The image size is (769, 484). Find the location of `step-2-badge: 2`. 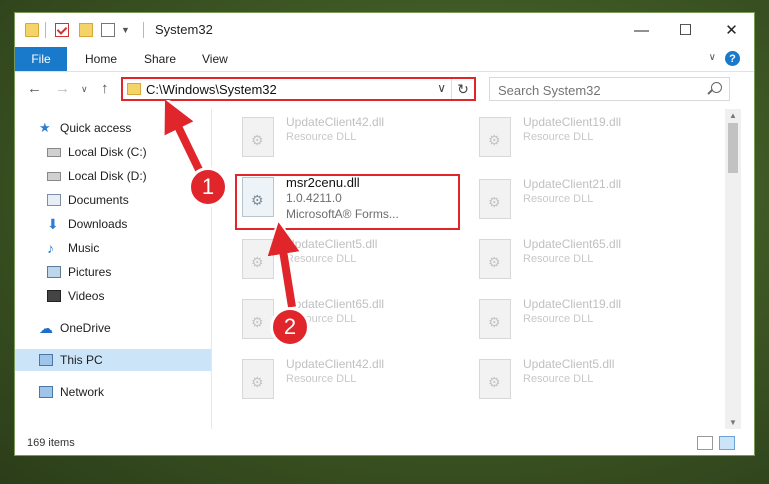

step-2-badge: 2 is located at coordinates (290, 327).